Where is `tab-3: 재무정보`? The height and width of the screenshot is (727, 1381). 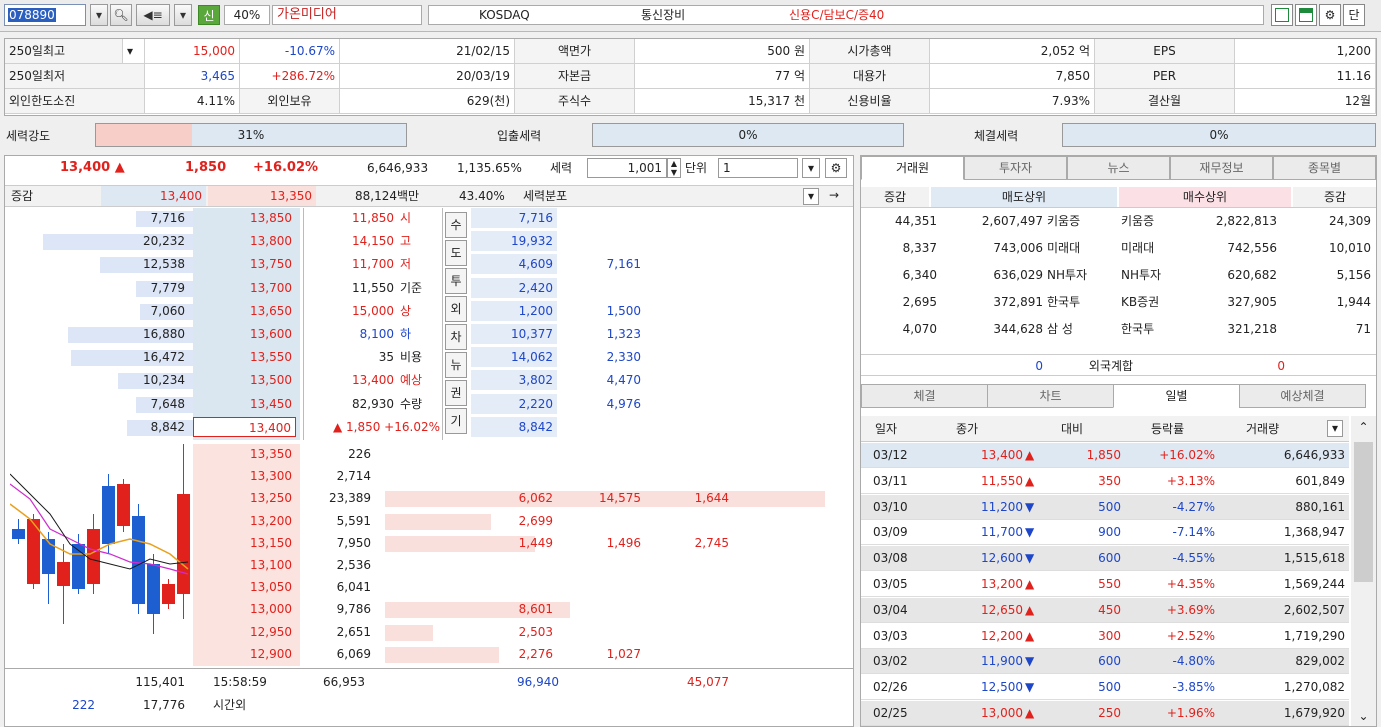 tab-3: 재무정보 is located at coordinates (1221, 168).